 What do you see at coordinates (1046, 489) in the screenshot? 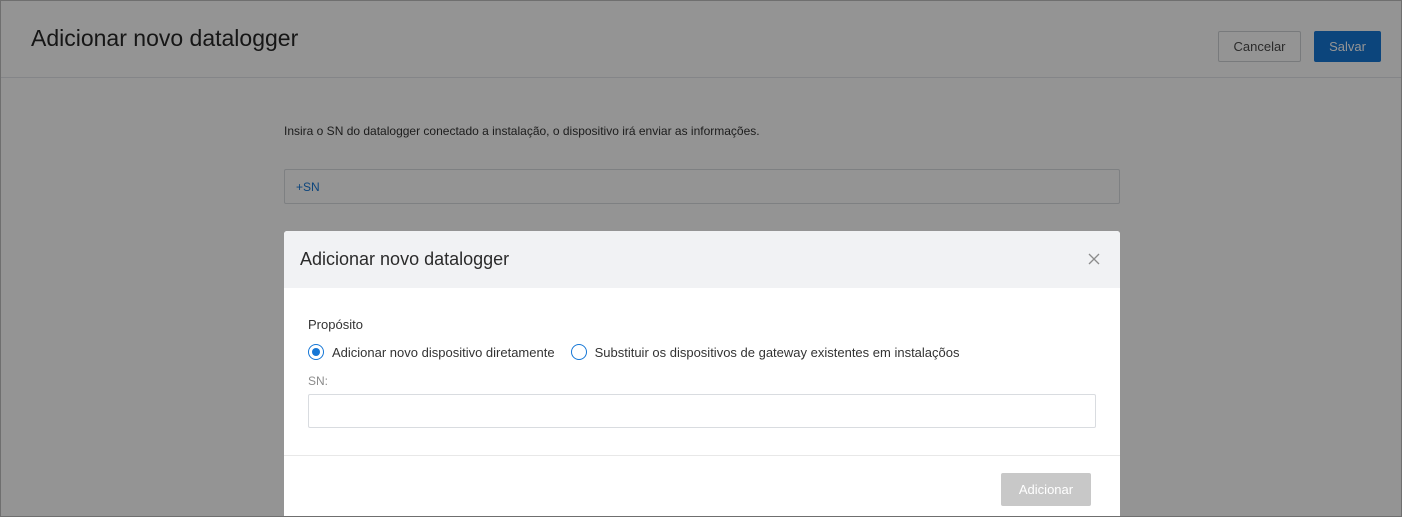
I see `add-button: Adicionar` at bounding box center [1046, 489].